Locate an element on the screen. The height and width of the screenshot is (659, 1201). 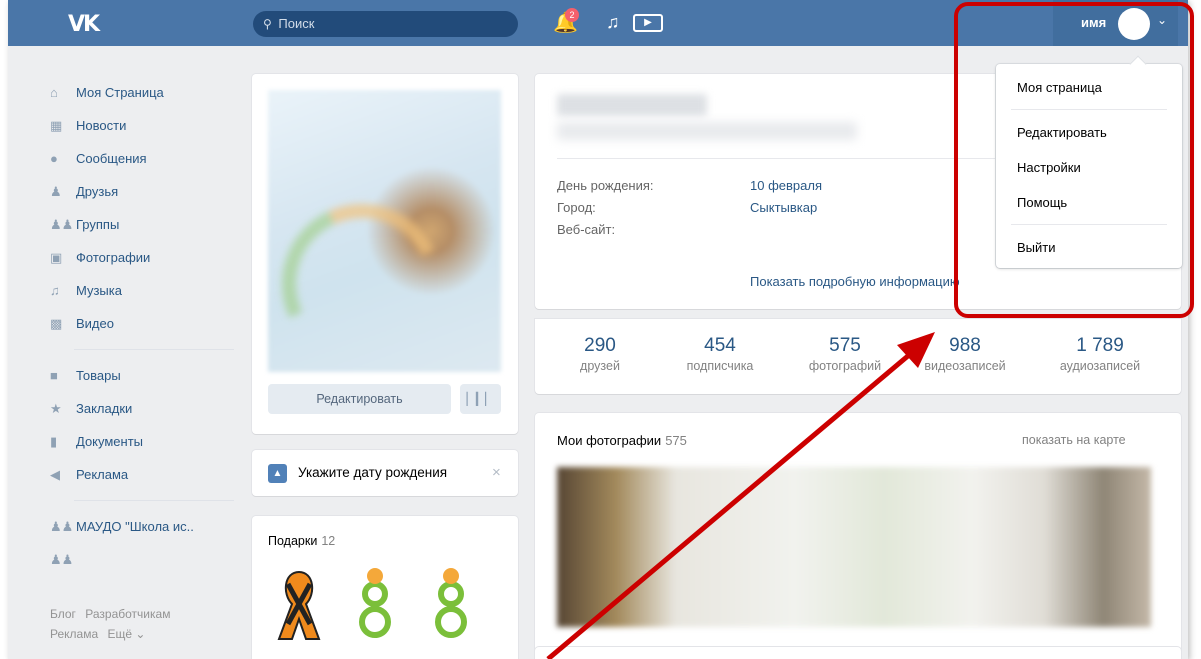
counter-value: 454 is located at coordinates (720, 345).